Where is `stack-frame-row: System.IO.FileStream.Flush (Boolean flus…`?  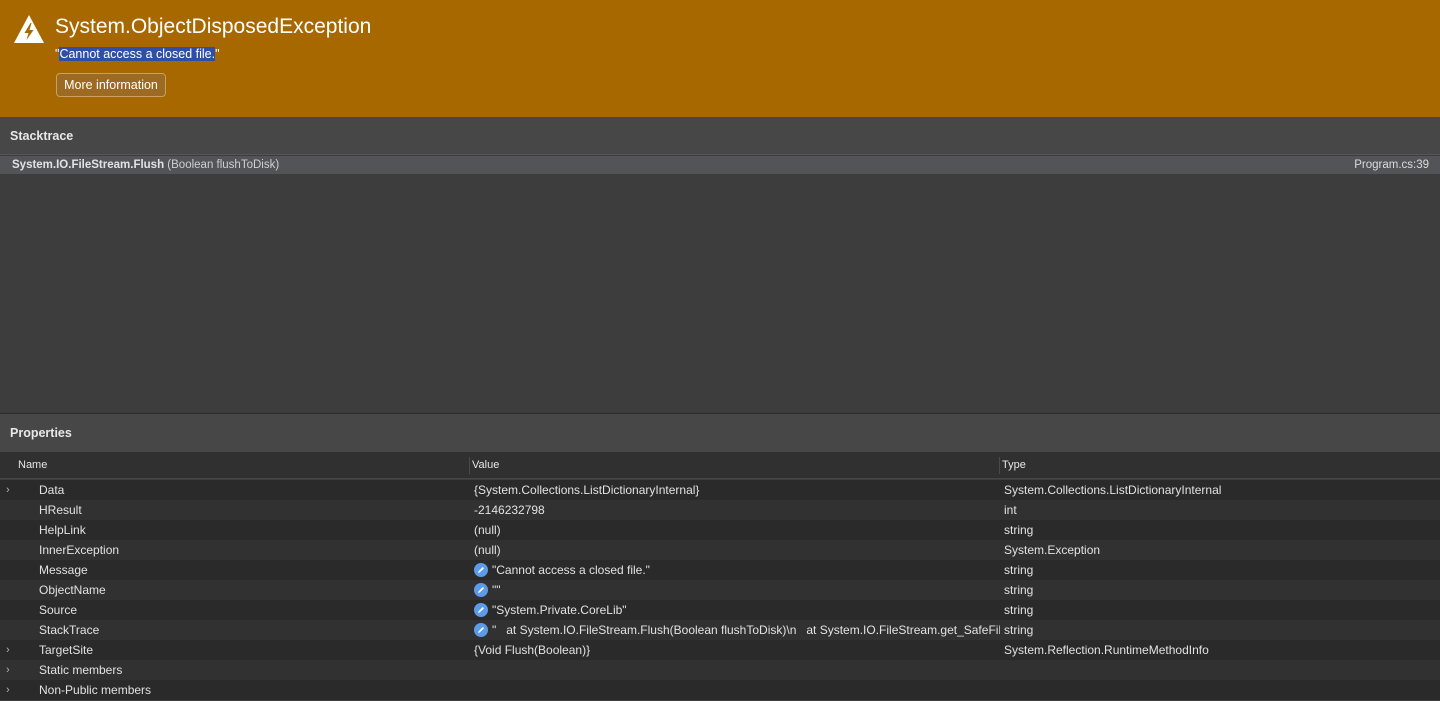
stack-frame-row: System.IO.FileStream.Flush (Boolean flus… is located at coordinates (720, 165).